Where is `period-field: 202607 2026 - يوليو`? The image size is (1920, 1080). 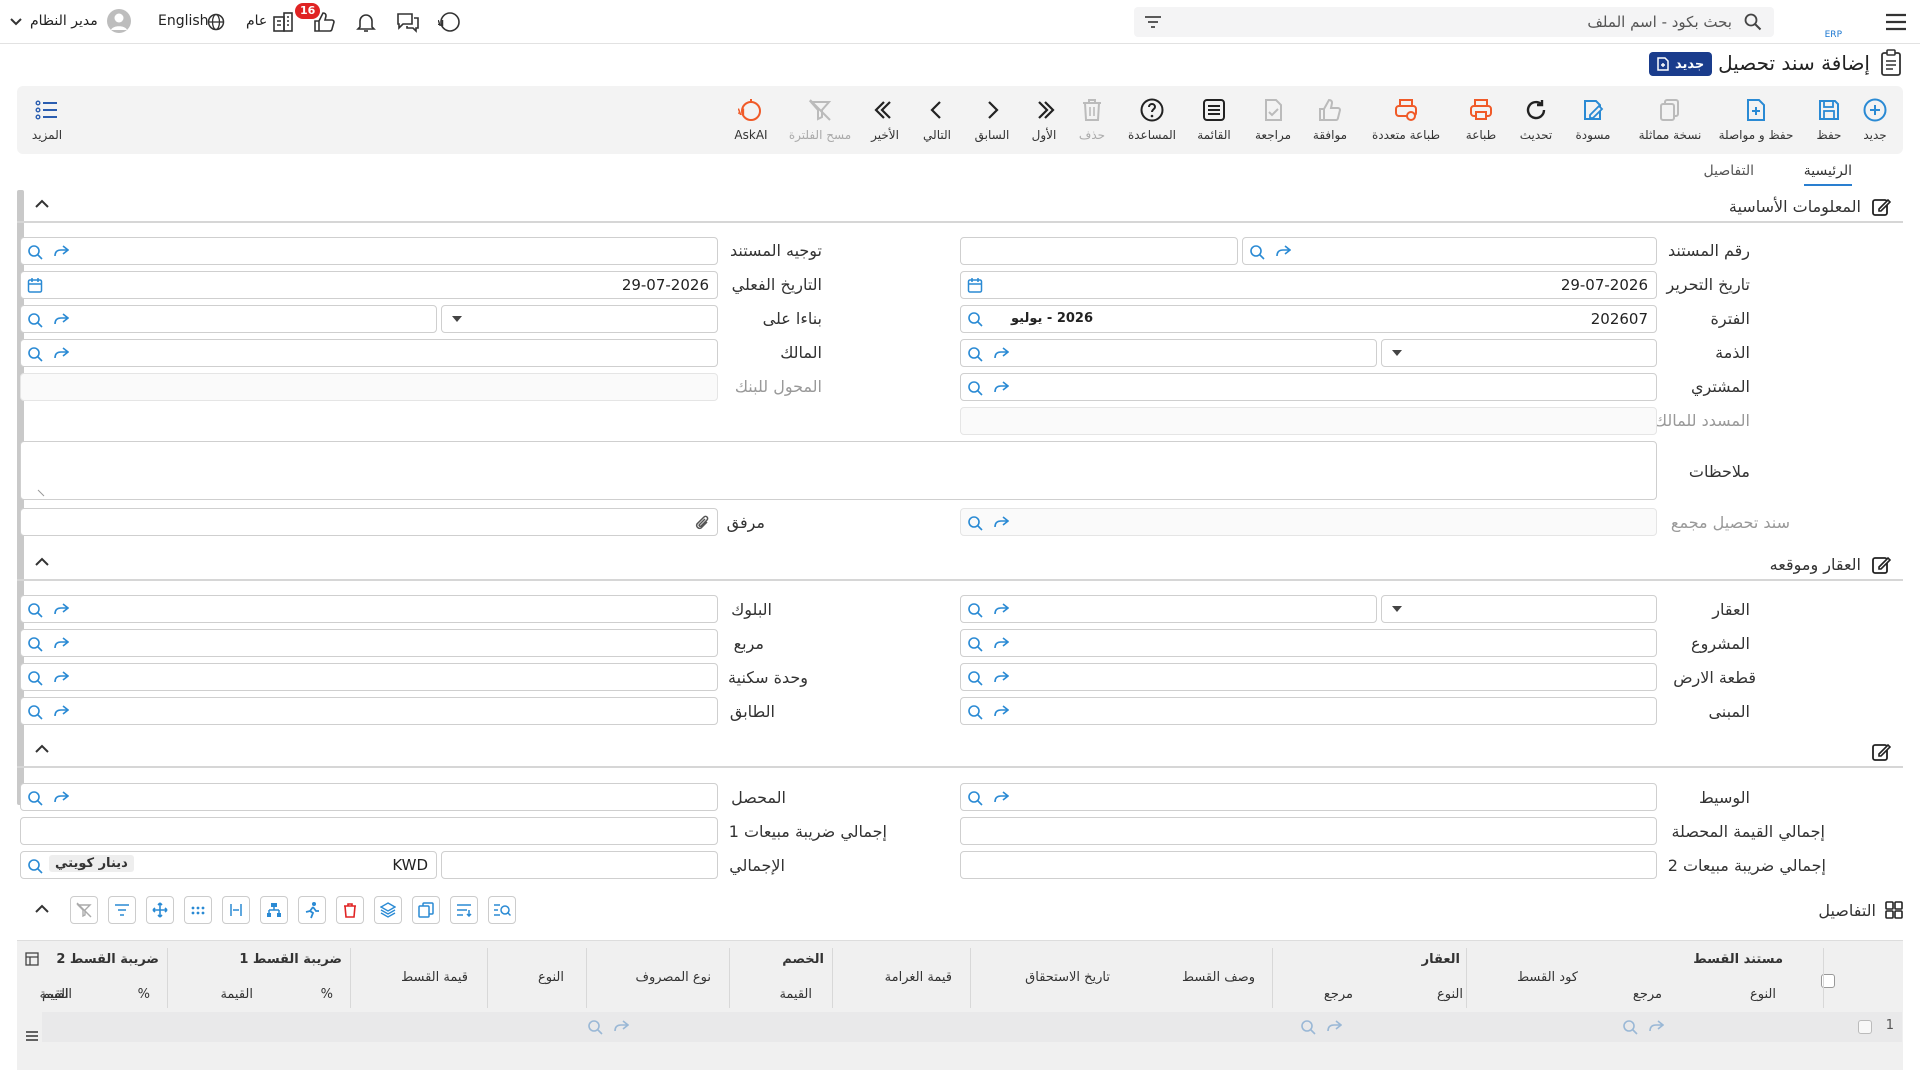
period-field: 202607 2026 - يوليو is located at coordinates (1308, 319).